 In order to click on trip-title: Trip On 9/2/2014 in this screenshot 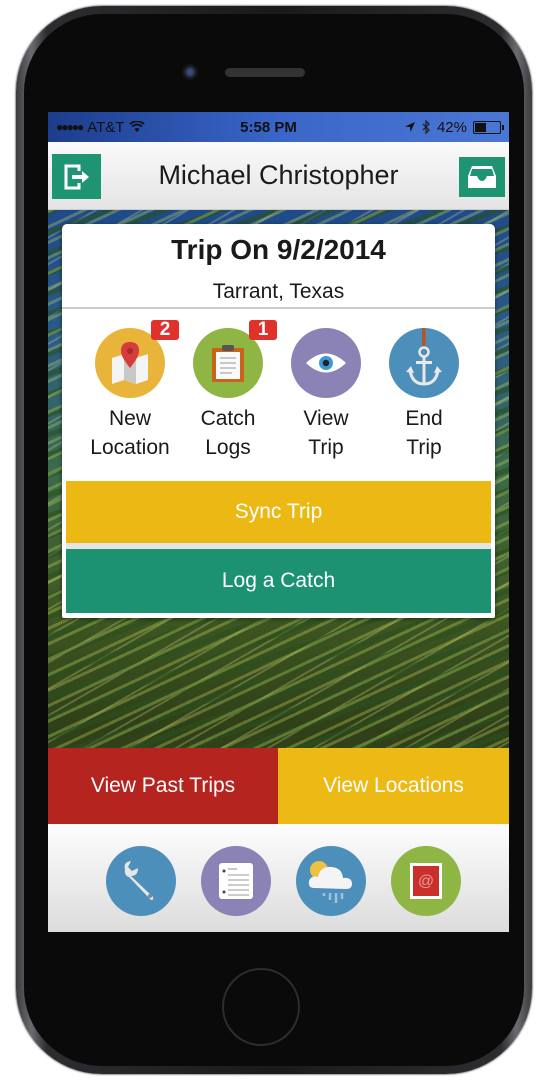, I will do `click(278, 249)`.